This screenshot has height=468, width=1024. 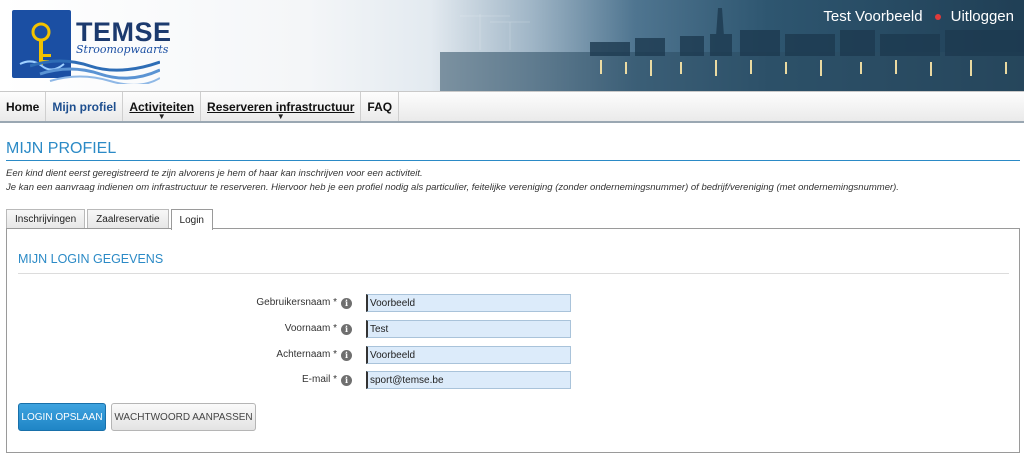 I want to click on nav-label: FAQ, so click(x=380, y=106).